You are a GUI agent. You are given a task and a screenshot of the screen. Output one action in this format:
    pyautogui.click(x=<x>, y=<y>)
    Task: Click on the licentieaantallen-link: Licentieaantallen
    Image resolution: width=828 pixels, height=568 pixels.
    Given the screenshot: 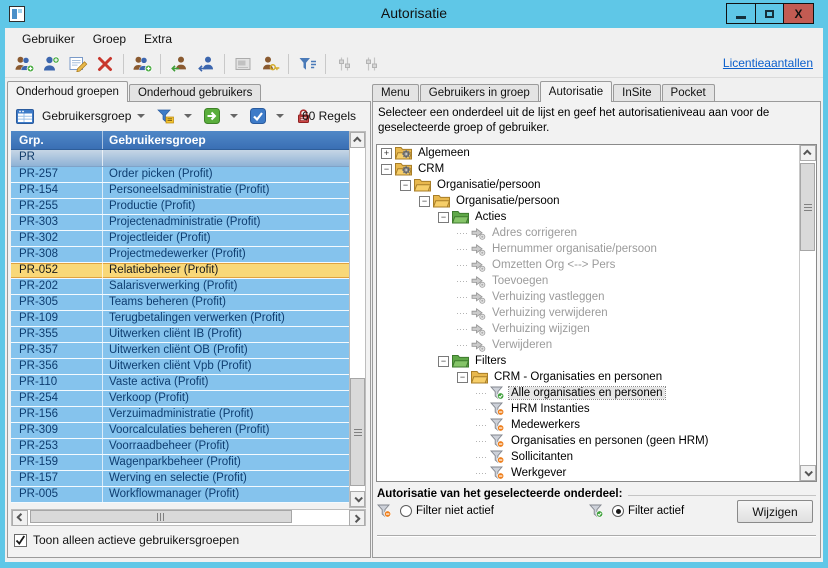 What is the action you would take?
    pyautogui.click(x=768, y=63)
    